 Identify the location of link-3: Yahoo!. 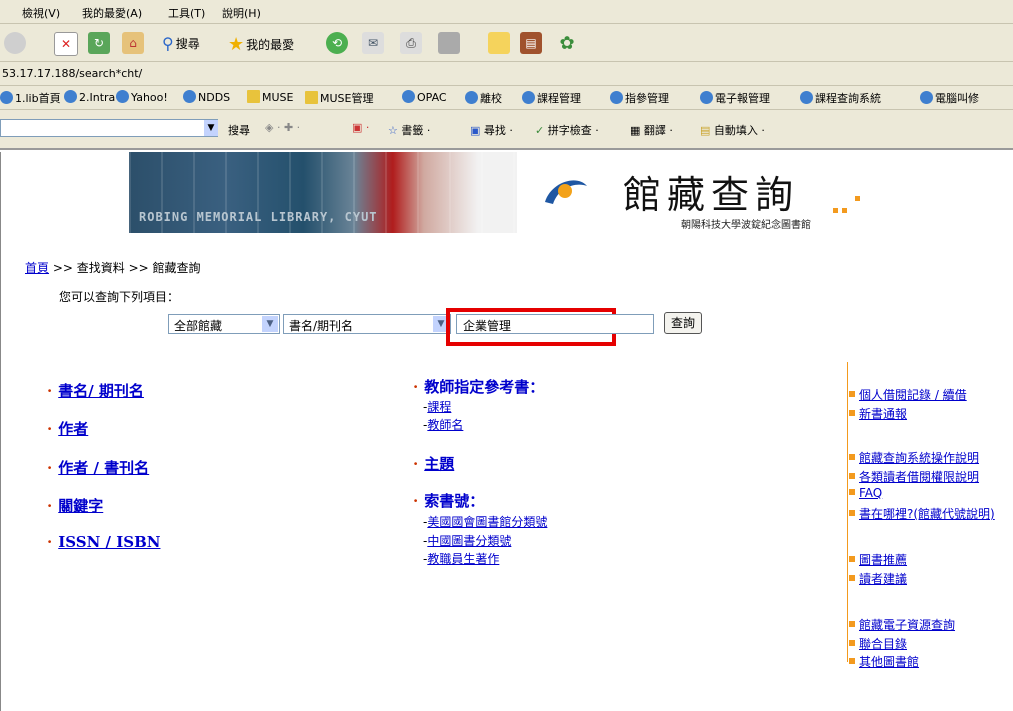
(142, 97).